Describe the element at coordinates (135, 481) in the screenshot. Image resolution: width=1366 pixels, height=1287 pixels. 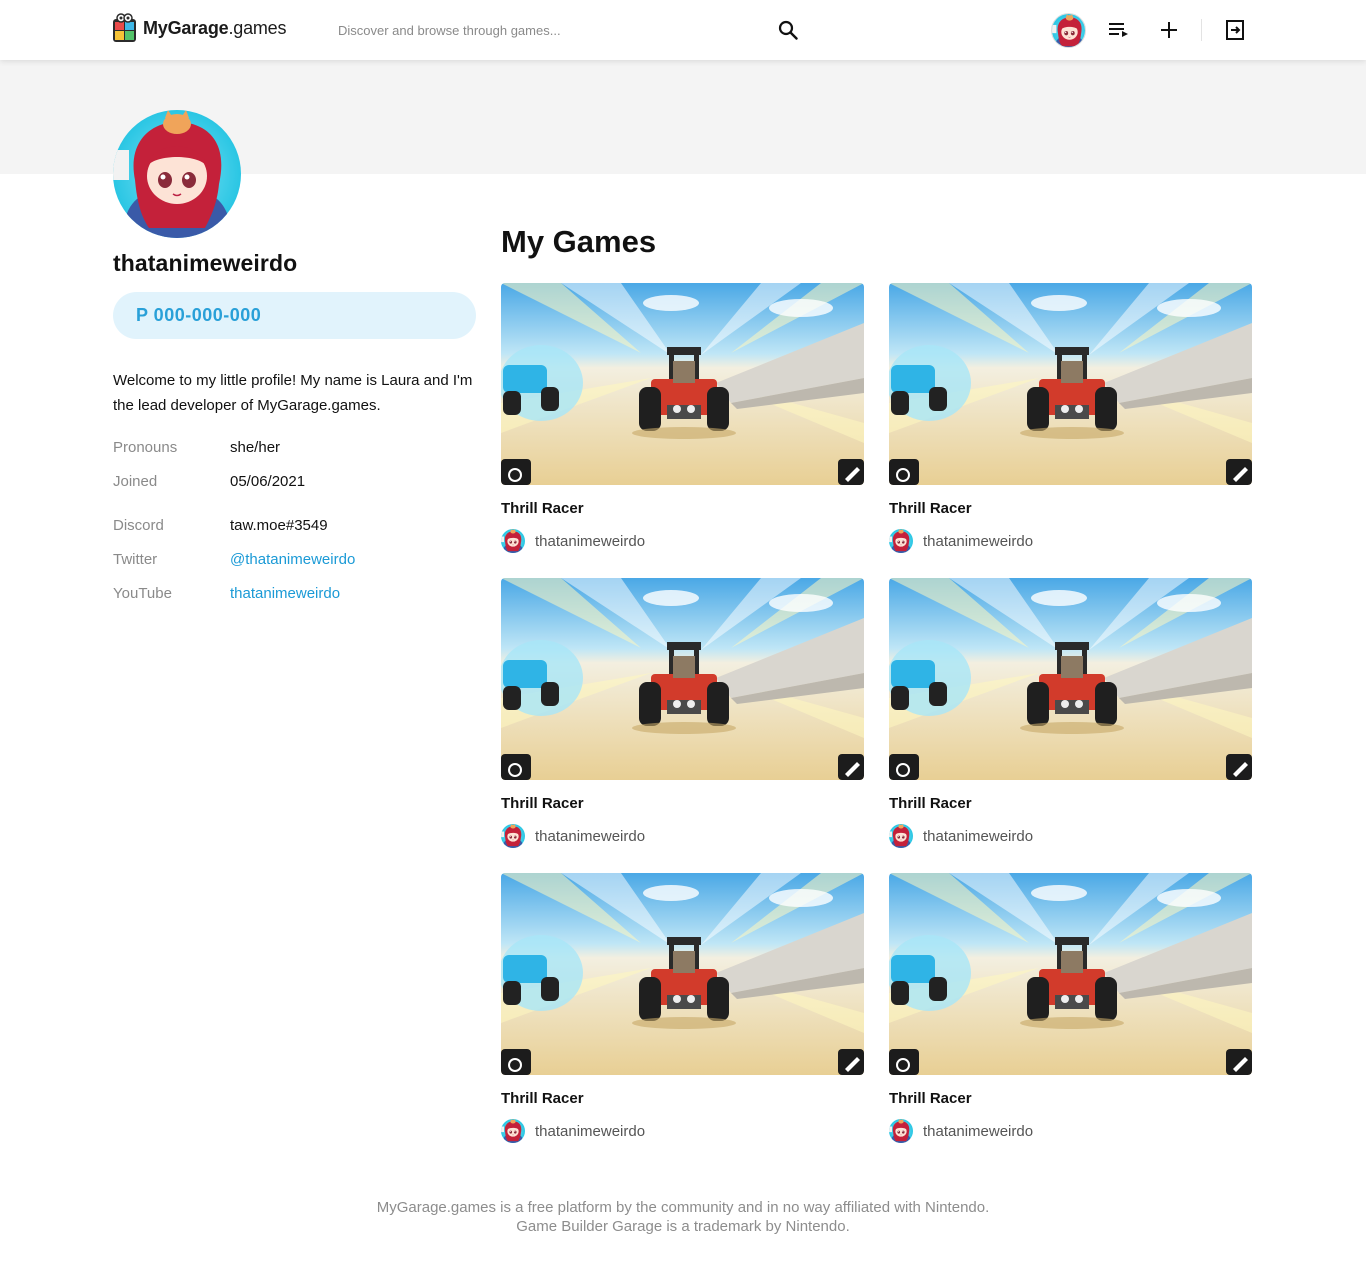
I see `info-label-joined: Joined` at that location.